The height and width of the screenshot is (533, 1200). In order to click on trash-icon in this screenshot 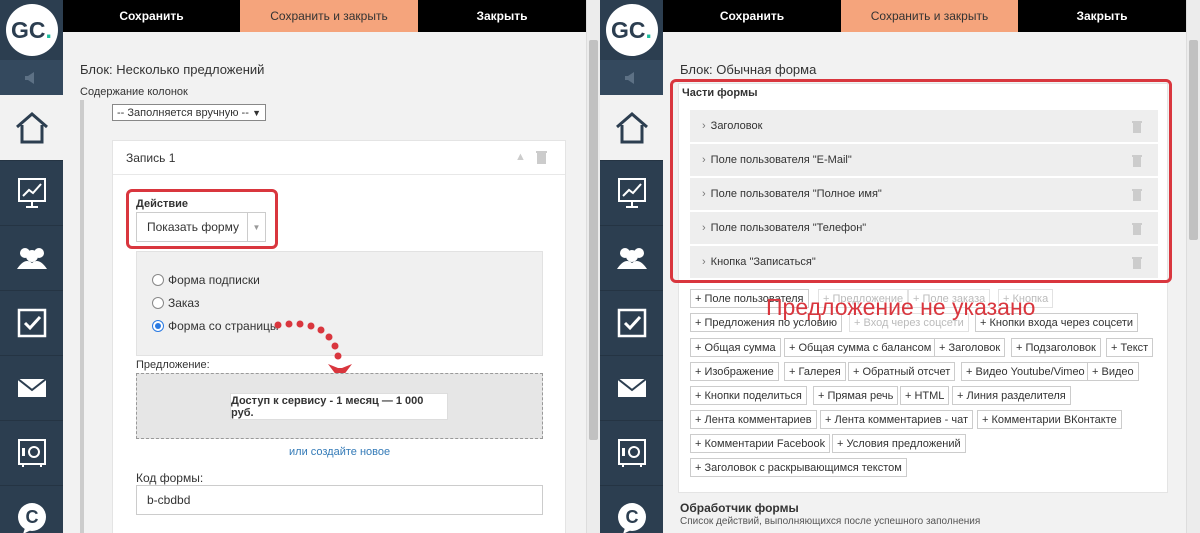, I will do `click(541, 159)`.